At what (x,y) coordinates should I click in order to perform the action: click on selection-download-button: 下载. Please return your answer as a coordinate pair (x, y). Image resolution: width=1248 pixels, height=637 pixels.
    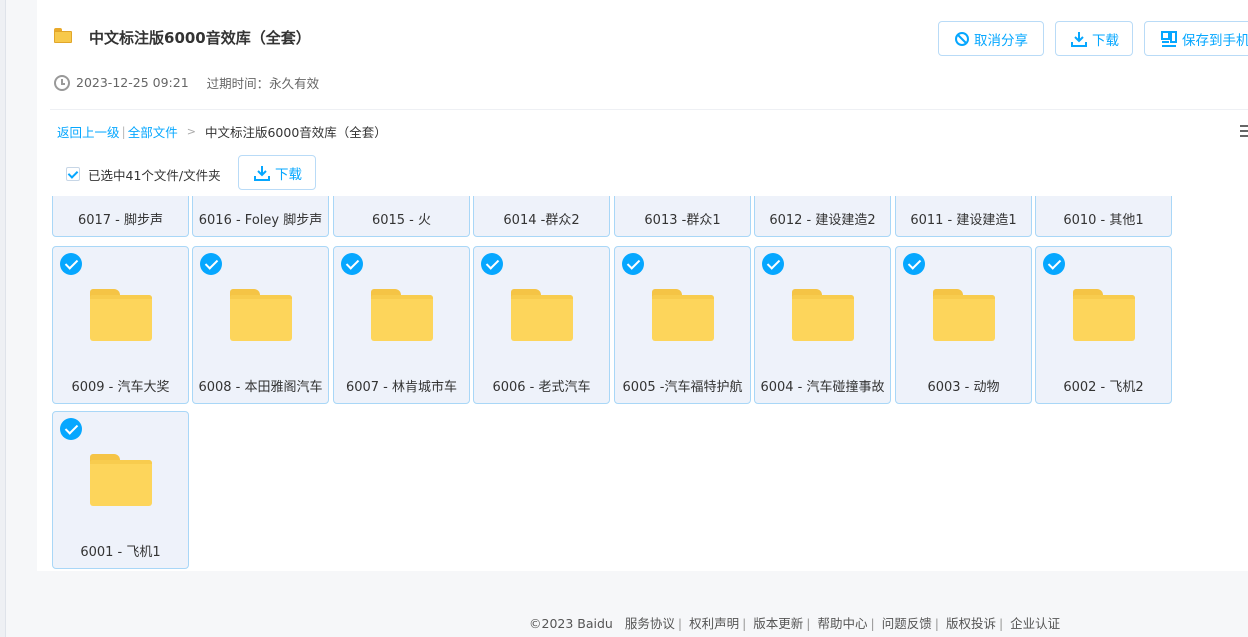
    Looking at the image, I should click on (277, 172).